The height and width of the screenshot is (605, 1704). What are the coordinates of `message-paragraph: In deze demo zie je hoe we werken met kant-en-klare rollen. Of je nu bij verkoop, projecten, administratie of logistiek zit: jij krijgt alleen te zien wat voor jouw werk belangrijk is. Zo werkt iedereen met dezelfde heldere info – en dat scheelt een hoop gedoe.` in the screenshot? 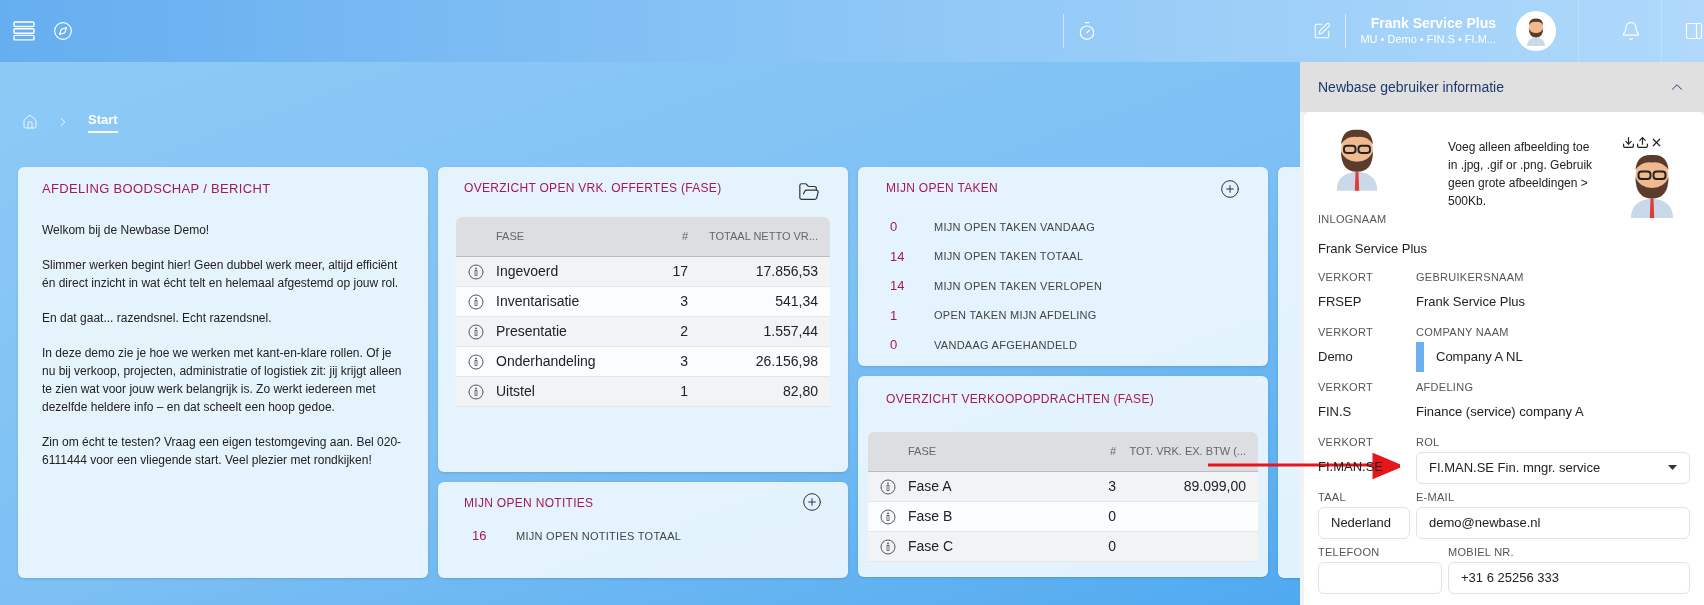 It's located at (222, 380).